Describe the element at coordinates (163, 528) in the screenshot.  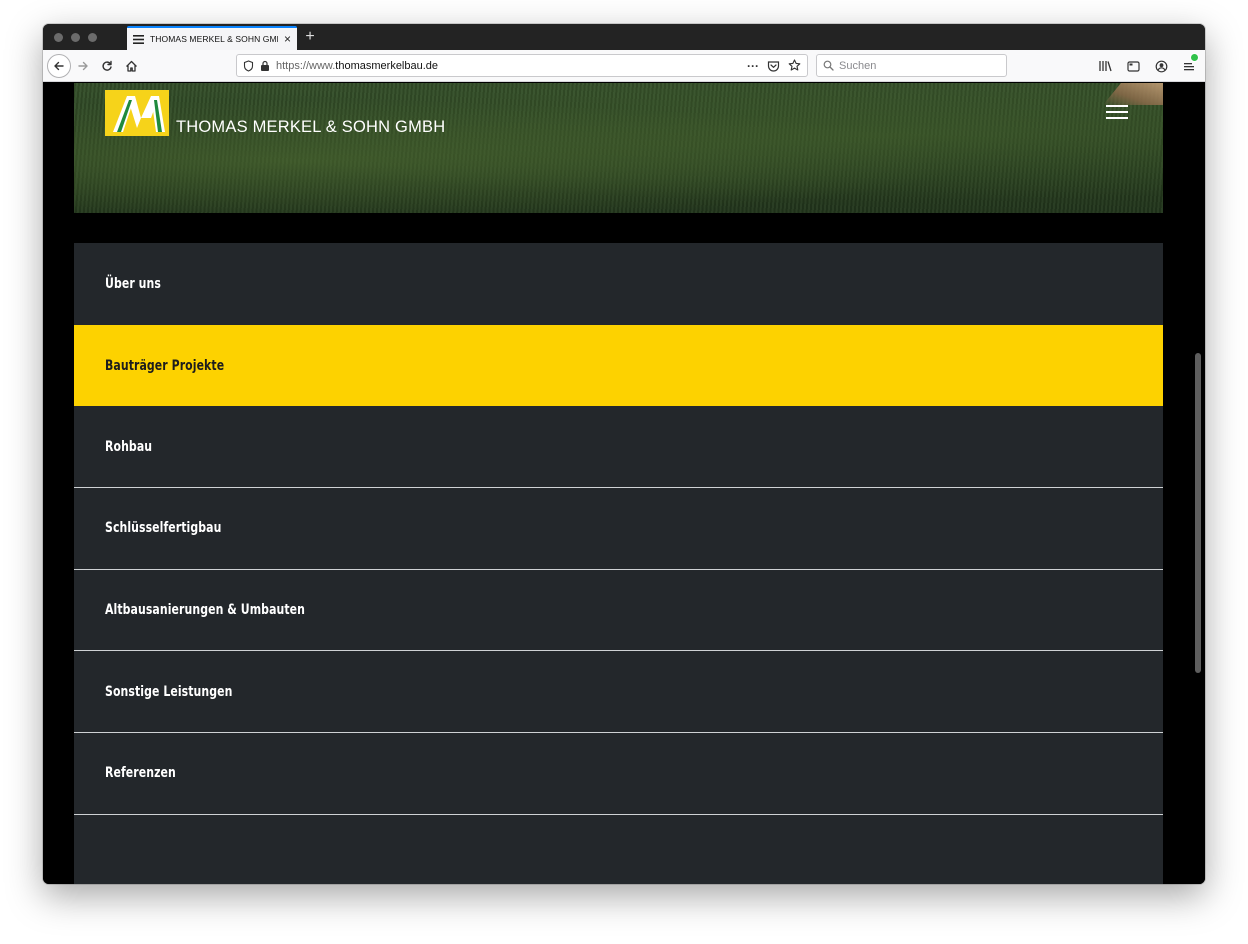
I see `menu-item-label: Schlüsselfertigbau` at that location.